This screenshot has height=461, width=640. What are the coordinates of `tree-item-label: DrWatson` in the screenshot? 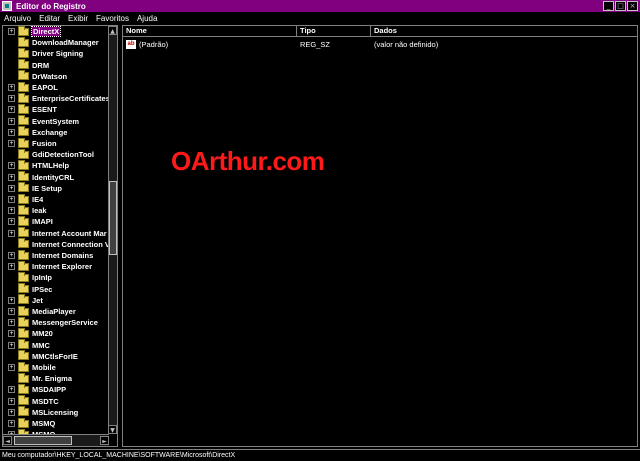 It's located at (50, 76).